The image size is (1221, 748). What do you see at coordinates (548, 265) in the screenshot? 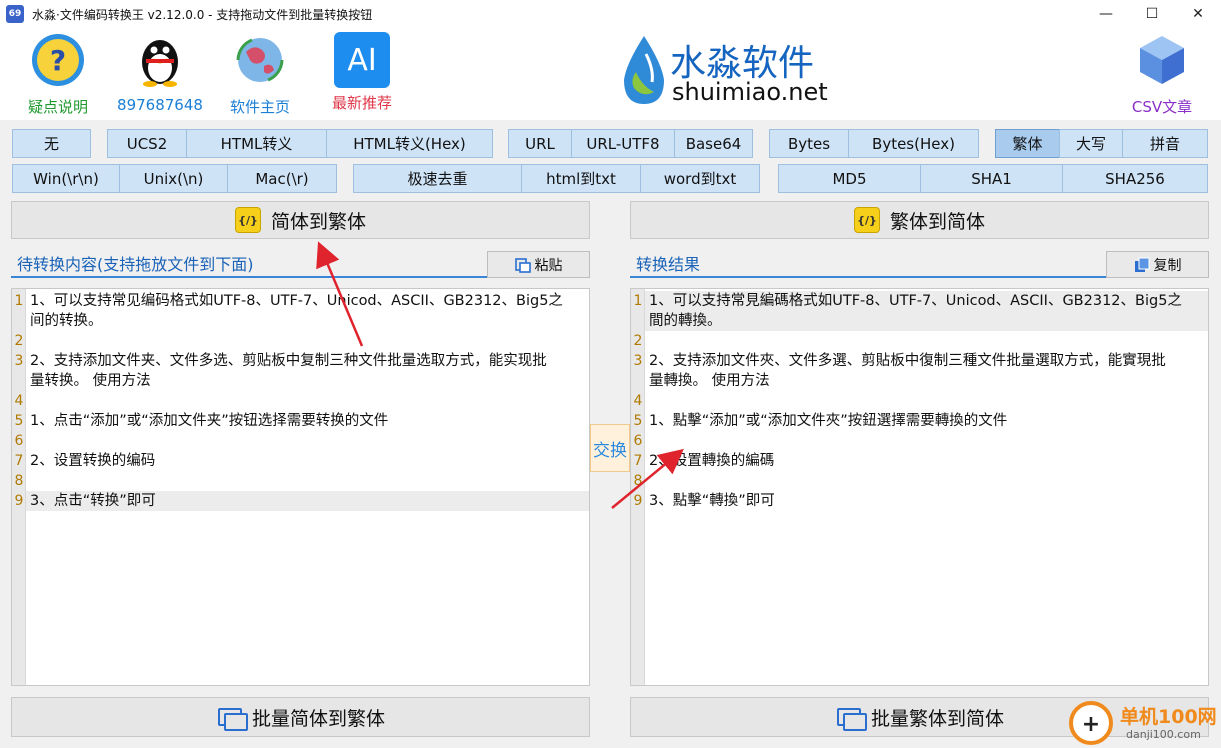
I see `paste-label: 粘贴` at bounding box center [548, 265].